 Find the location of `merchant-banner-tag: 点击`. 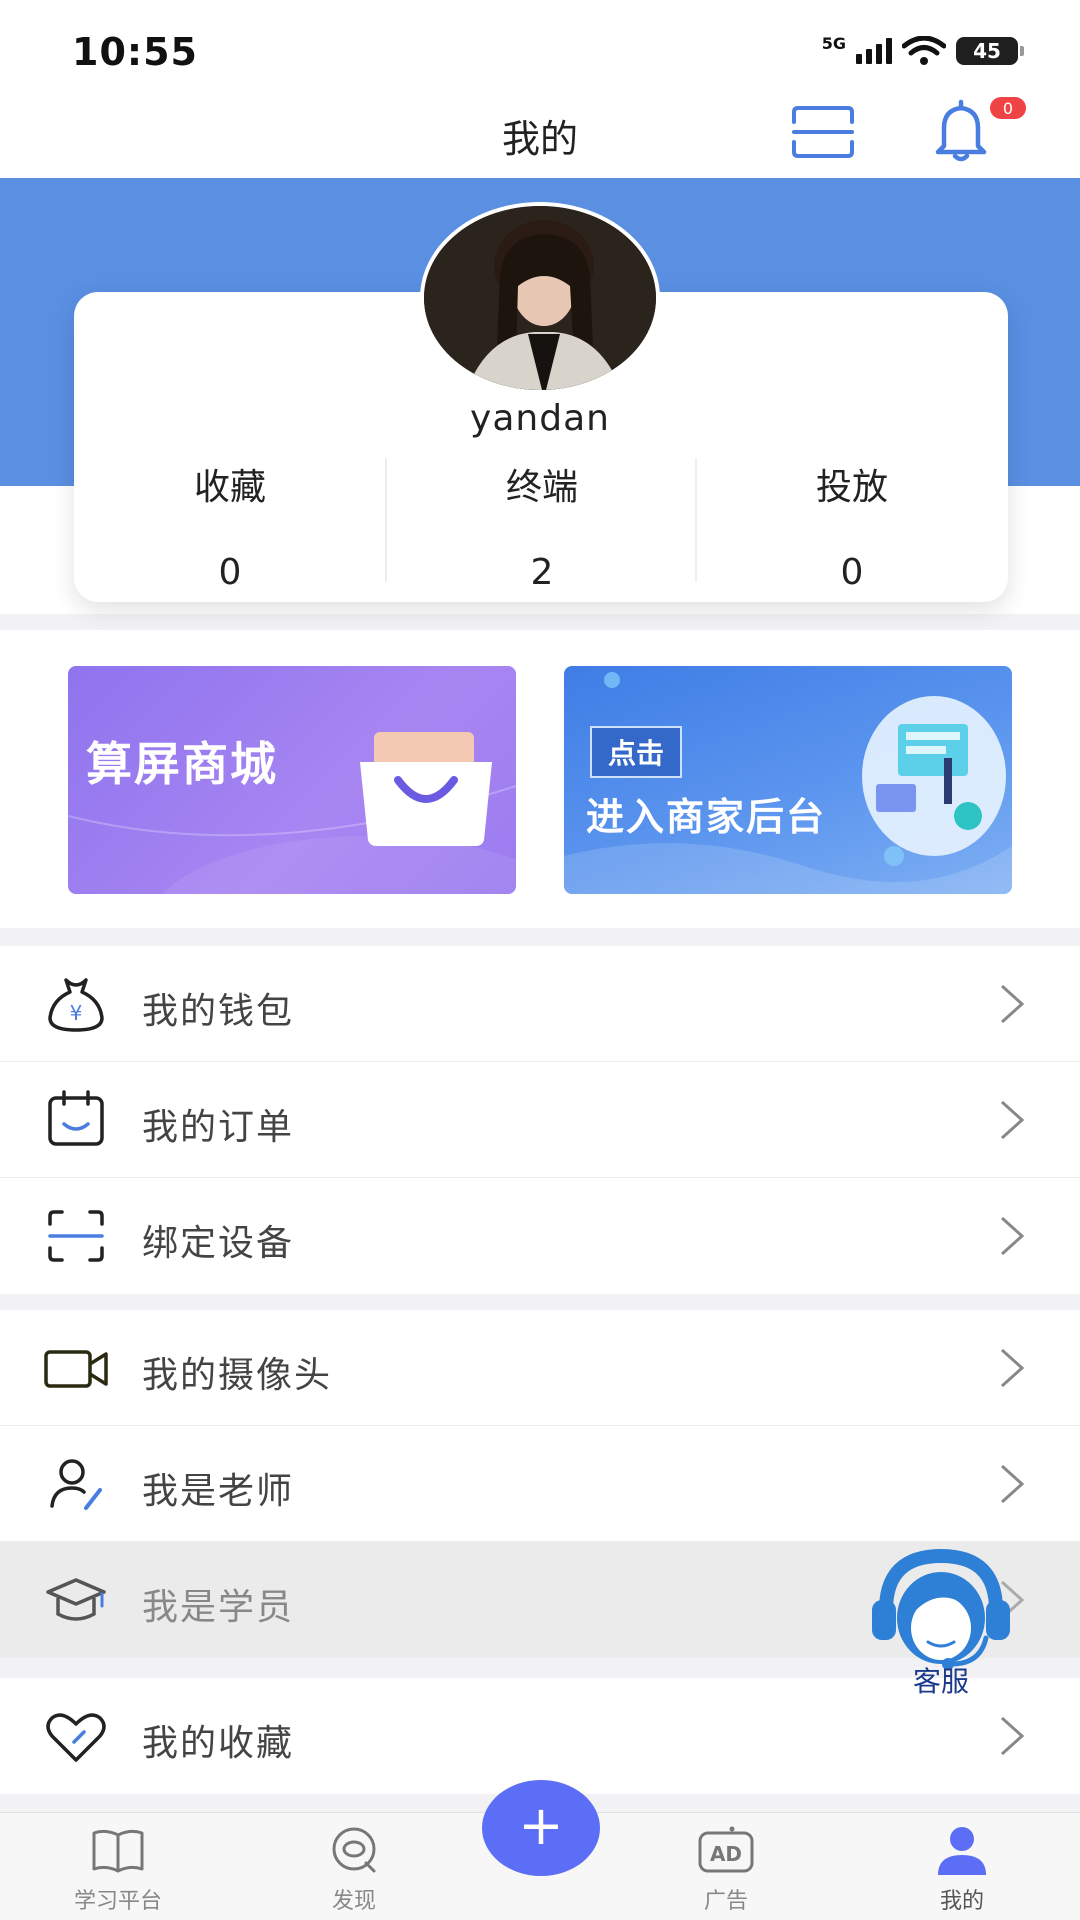

merchant-banner-tag: 点击 is located at coordinates (636, 752).